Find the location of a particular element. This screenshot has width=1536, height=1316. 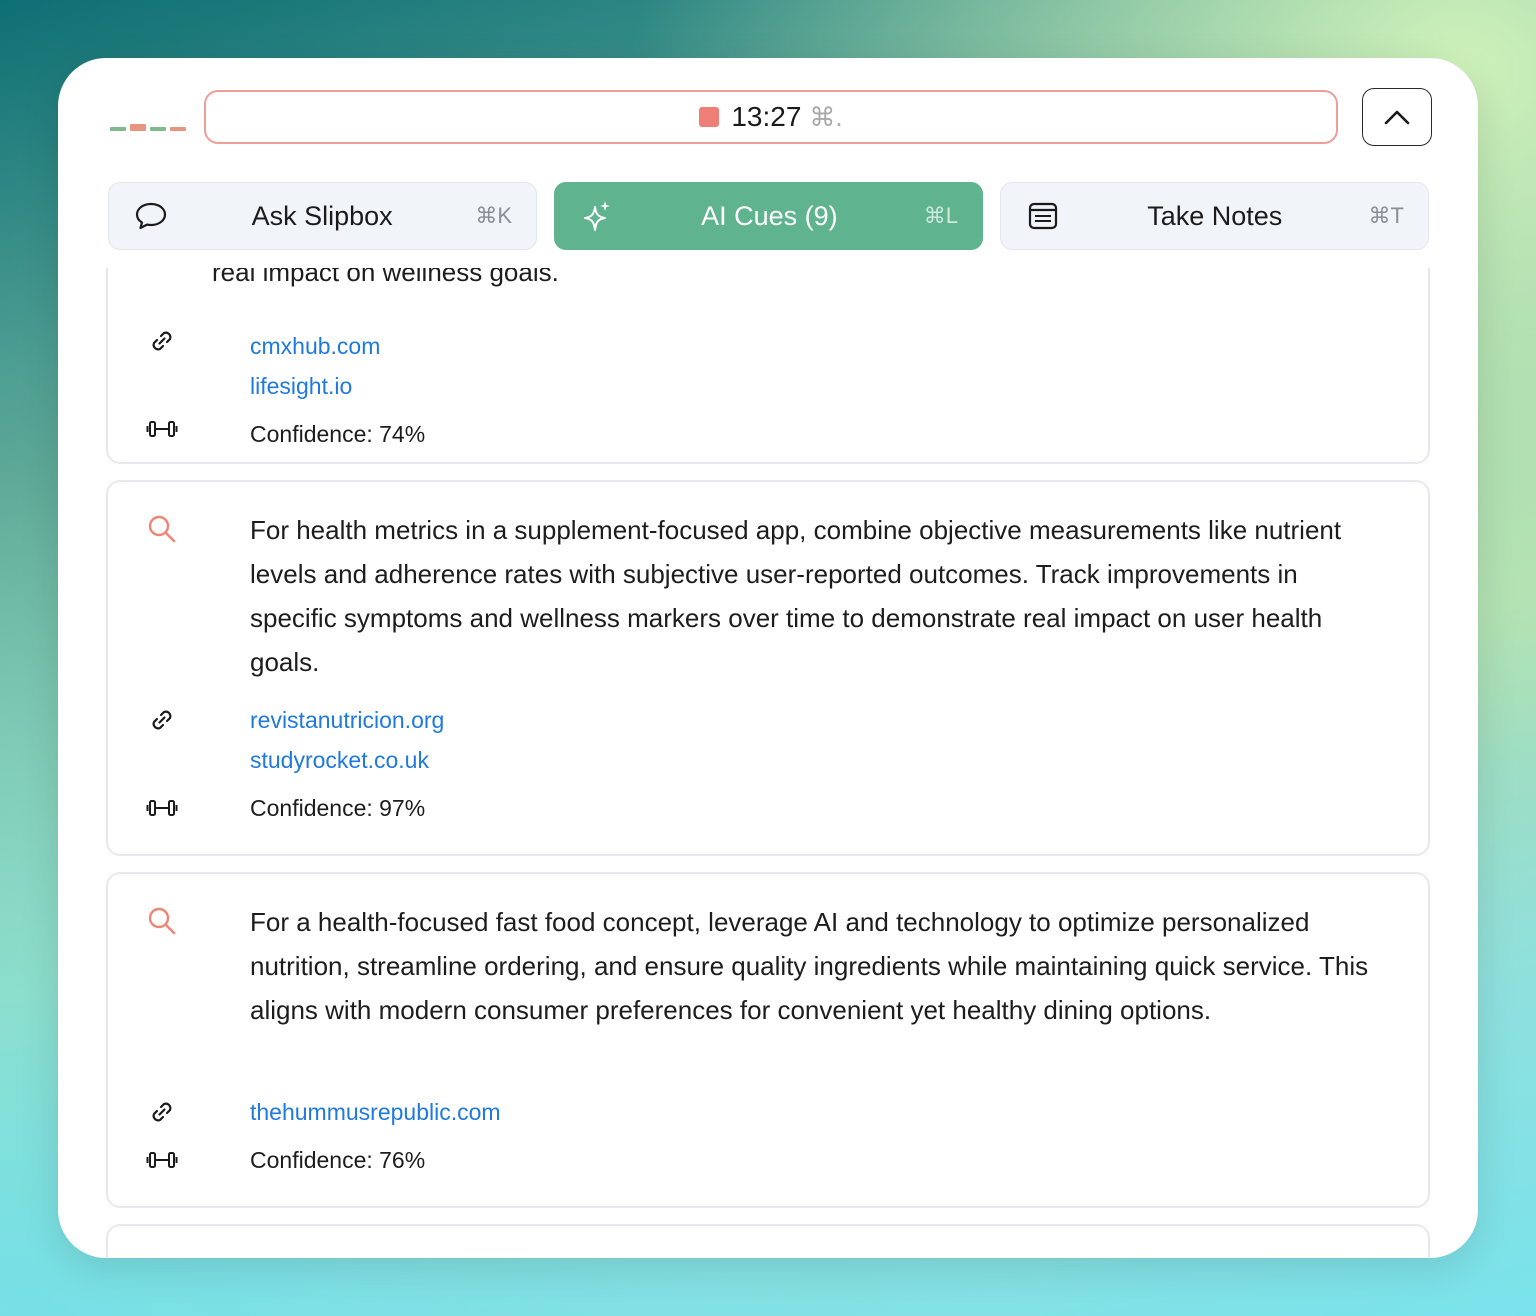

tab-shortcut: ⌘L is located at coordinates (940, 215).